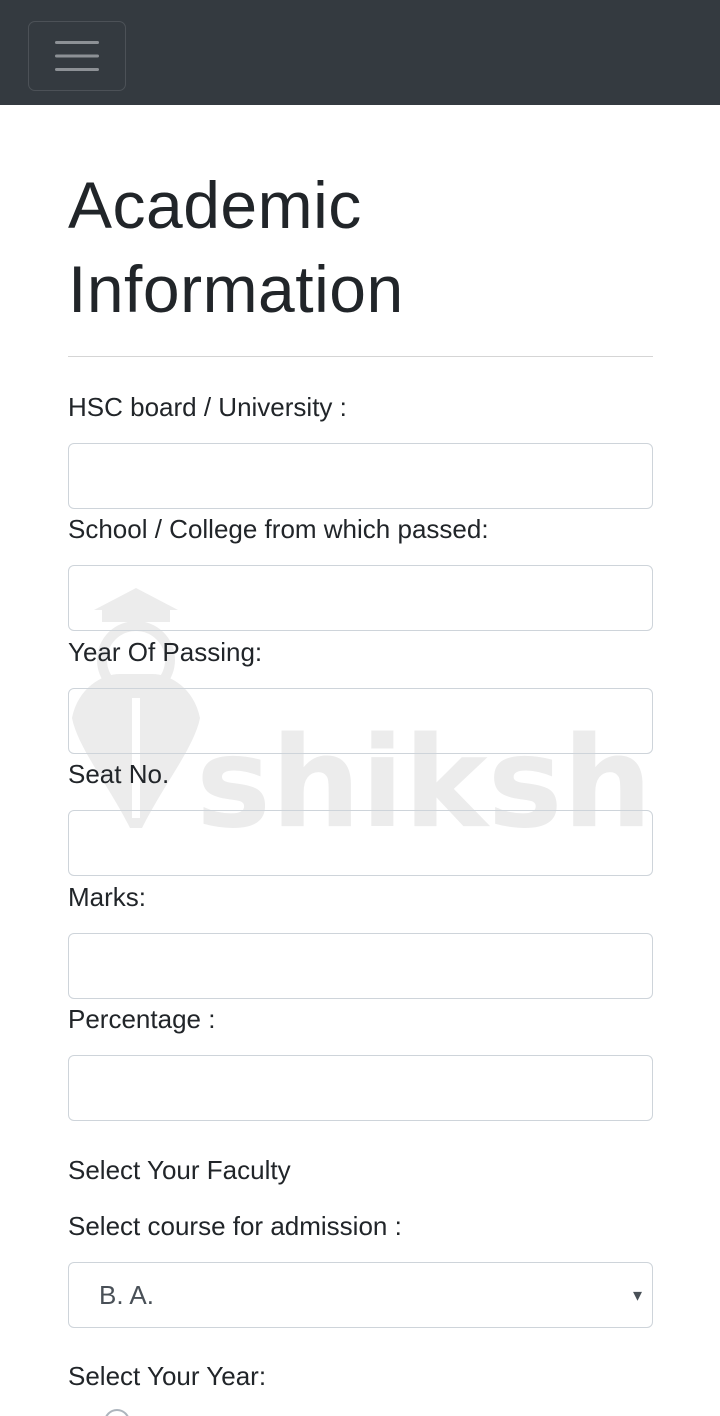 The width and height of the screenshot is (720, 1416). I want to click on page-title: Academic Information, so click(236, 247).